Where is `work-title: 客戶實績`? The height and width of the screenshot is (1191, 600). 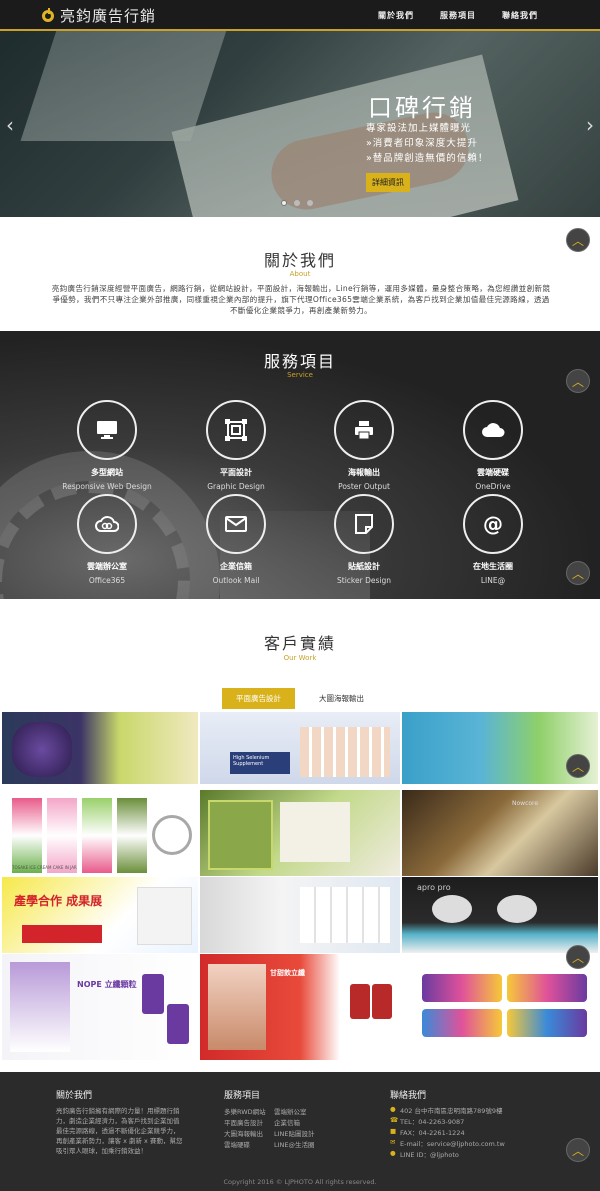 work-title: 客戶實績 is located at coordinates (299, 643).